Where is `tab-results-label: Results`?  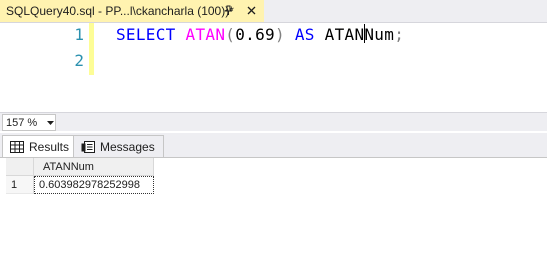
tab-results-label: Results is located at coordinates (49, 146).